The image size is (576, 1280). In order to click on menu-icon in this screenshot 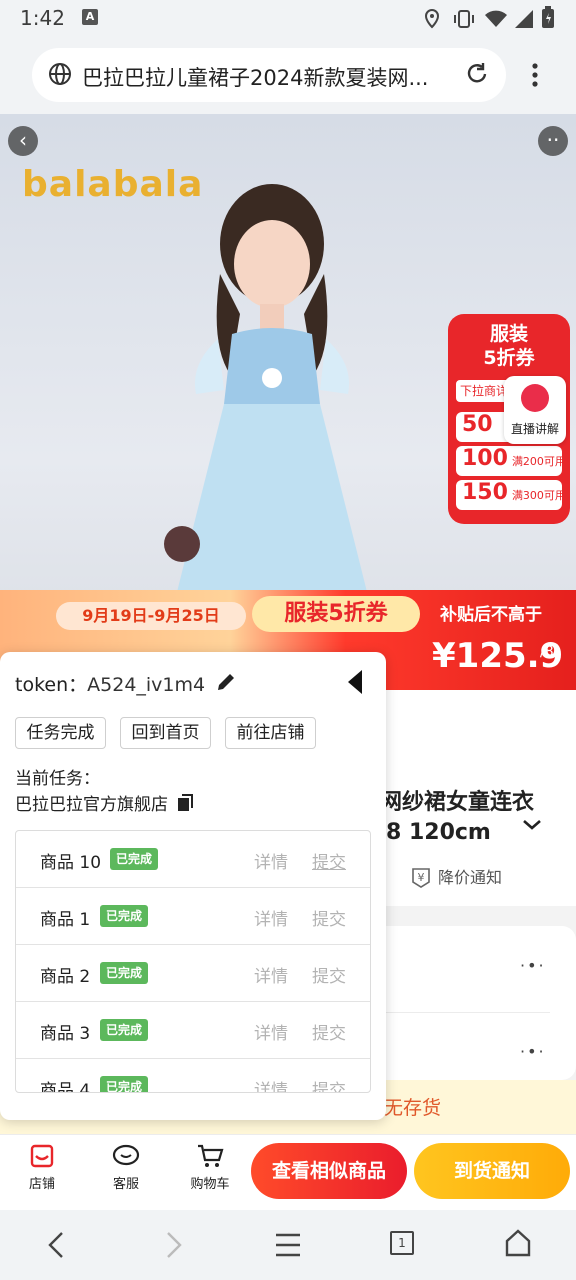, I will do `click(288, 1245)`.